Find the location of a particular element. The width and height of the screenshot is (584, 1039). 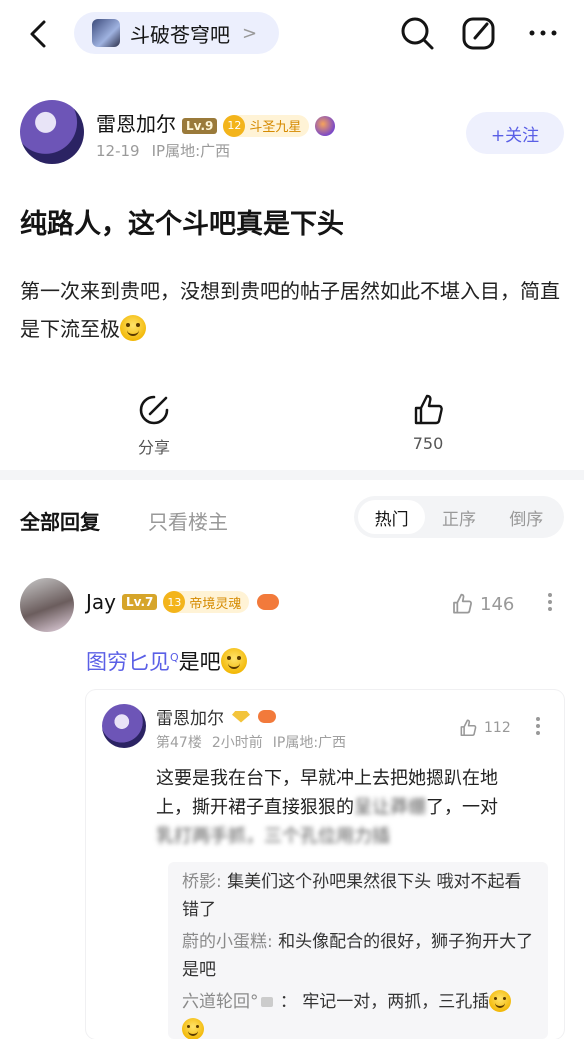

share-button: 分享 is located at coordinates (154, 425).